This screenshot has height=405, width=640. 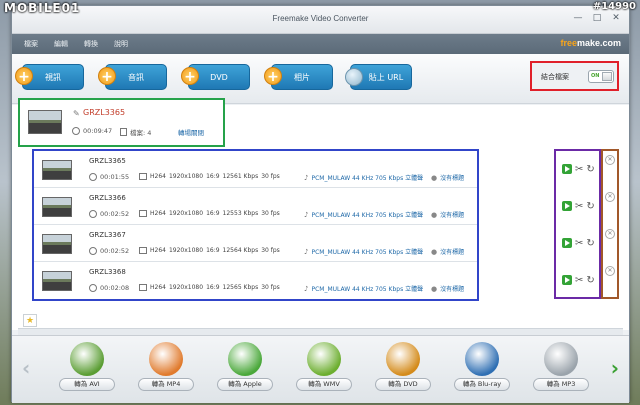 What do you see at coordinates (601, 76) in the screenshot?
I see `join-files-toggle: ON` at bounding box center [601, 76].